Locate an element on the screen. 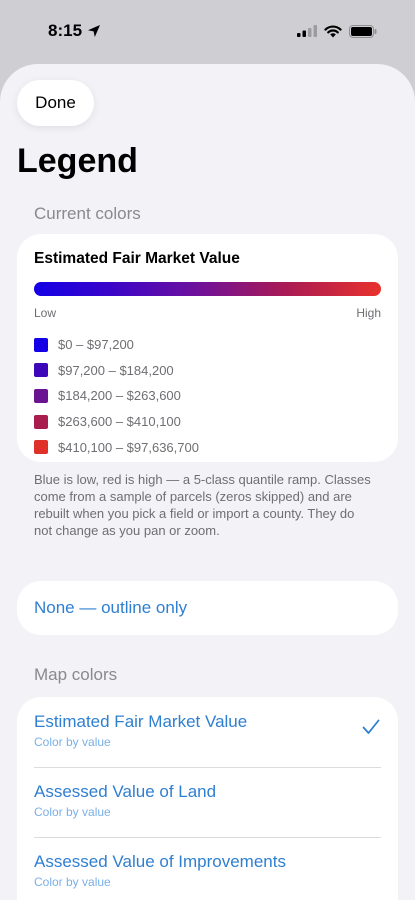 The image size is (415, 900). map-colors-header: Map colors is located at coordinates (76, 674).